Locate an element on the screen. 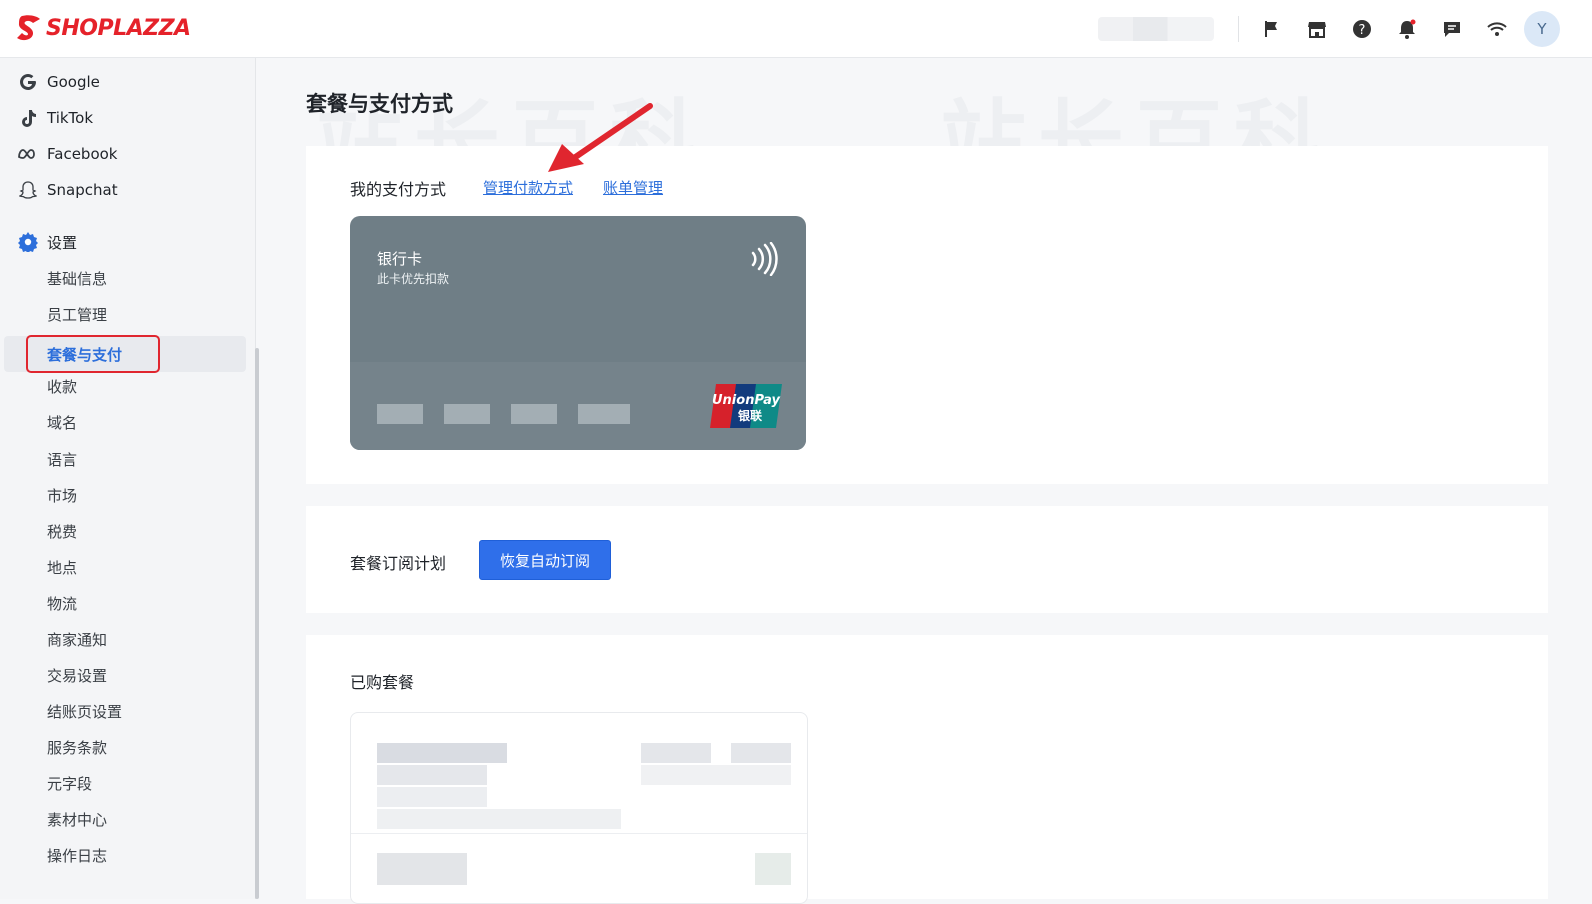 This screenshot has height=904, width=1592. sidebar-item-label: 操作日志 is located at coordinates (77, 855).